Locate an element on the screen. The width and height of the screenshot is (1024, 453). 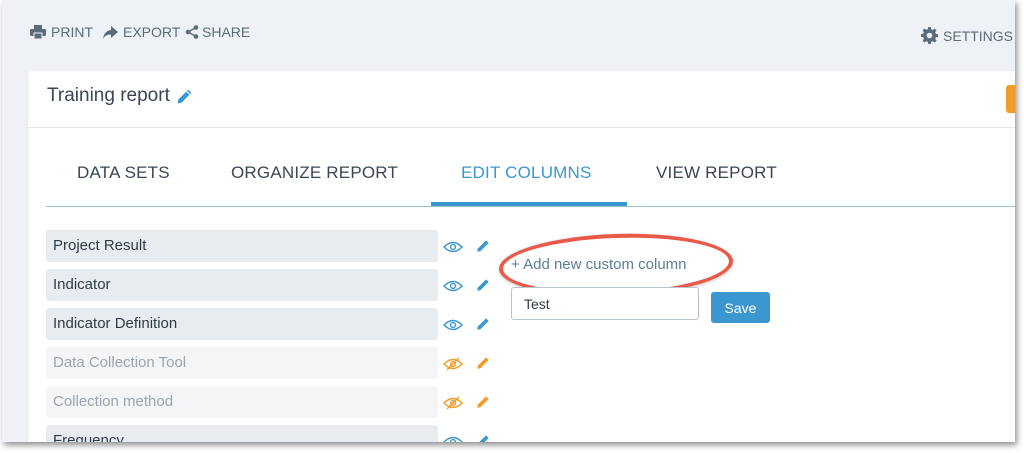
printer-icon is located at coordinates (38, 32).